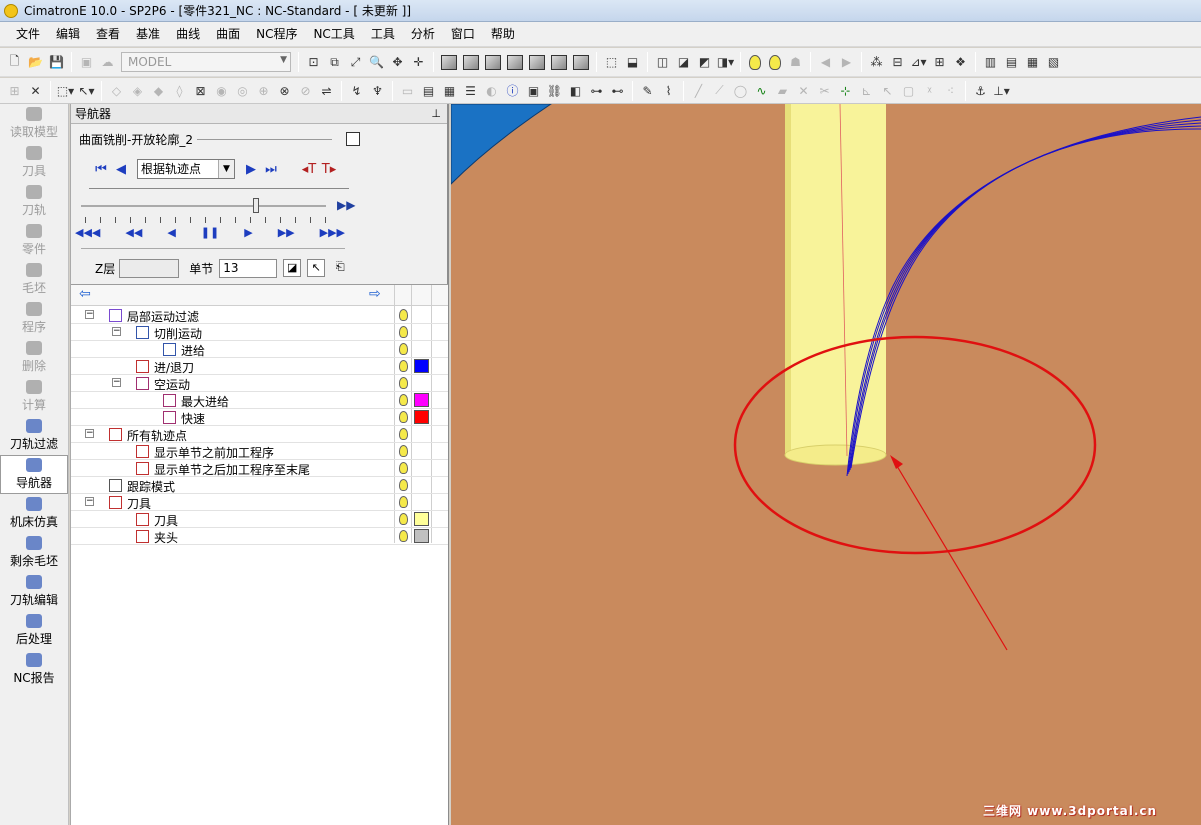 The width and height of the screenshot is (1201, 825). Describe the element at coordinates (158, 90) in the screenshot. I see `filter-c-icon: ◆` at that location.